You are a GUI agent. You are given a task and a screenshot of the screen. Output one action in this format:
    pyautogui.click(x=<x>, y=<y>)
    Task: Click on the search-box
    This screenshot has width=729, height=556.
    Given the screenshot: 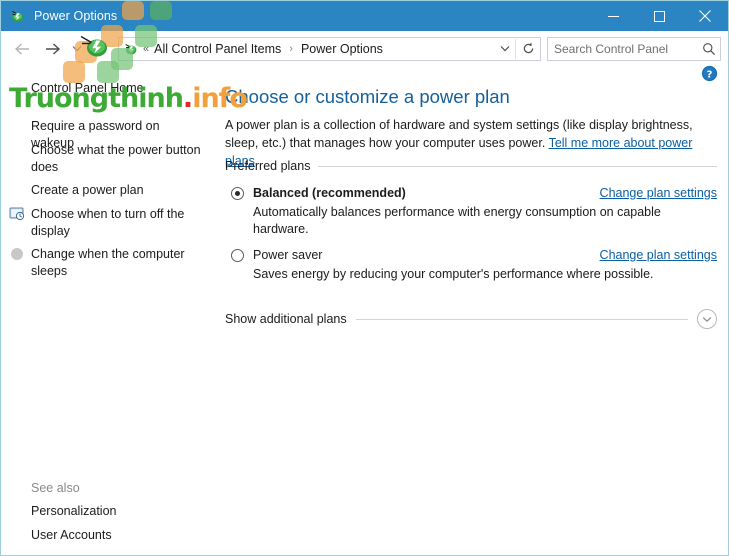 What is the action you would take?
    pyautogui.click(x=634, y=48)
    